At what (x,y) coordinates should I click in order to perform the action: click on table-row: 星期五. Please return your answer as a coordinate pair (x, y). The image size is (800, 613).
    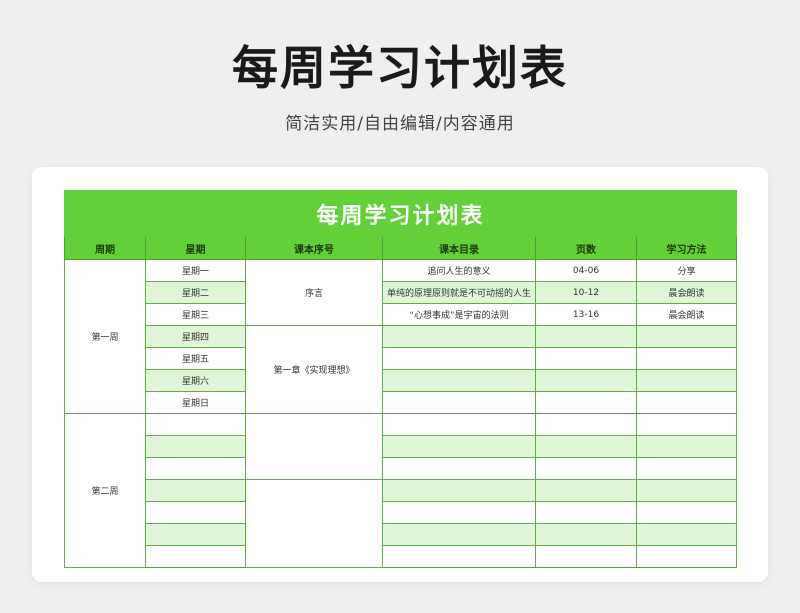
    Looking at the image, I should click on (401, 358).